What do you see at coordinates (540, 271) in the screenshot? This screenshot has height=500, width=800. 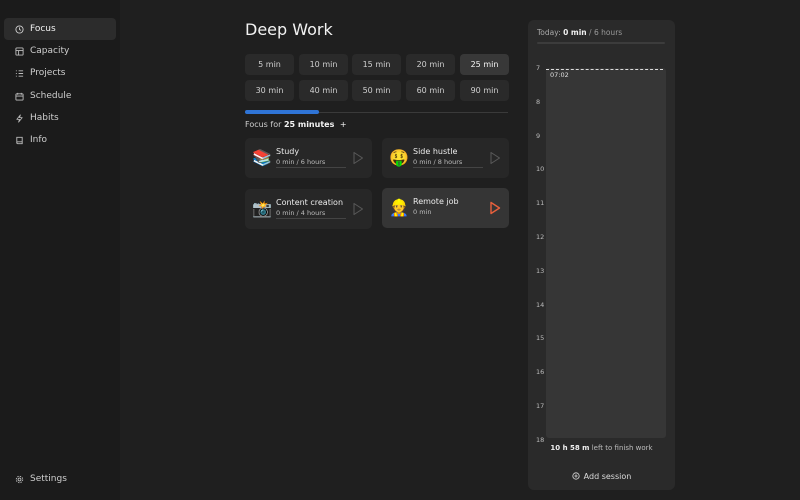 I see `hour-label: 13` at bounding box center [540, 271].